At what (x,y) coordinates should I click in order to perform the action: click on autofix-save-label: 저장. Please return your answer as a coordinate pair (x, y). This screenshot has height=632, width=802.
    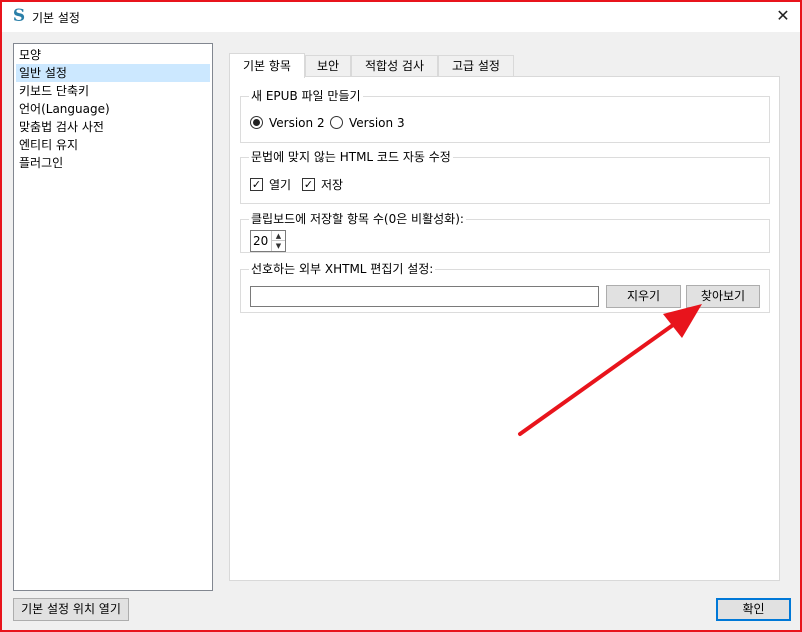
    Looking at the image, I should click on (332, 185).